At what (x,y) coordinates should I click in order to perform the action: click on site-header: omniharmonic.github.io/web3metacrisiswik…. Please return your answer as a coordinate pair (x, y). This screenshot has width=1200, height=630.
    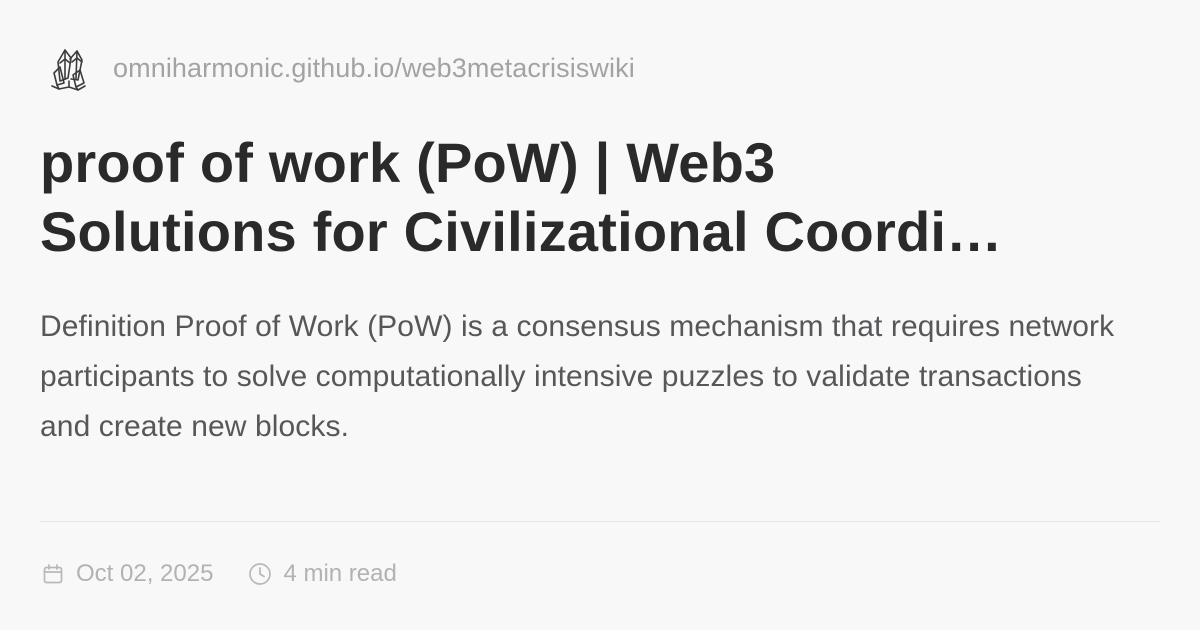
    Looking at the image, I should click on (341, 68).